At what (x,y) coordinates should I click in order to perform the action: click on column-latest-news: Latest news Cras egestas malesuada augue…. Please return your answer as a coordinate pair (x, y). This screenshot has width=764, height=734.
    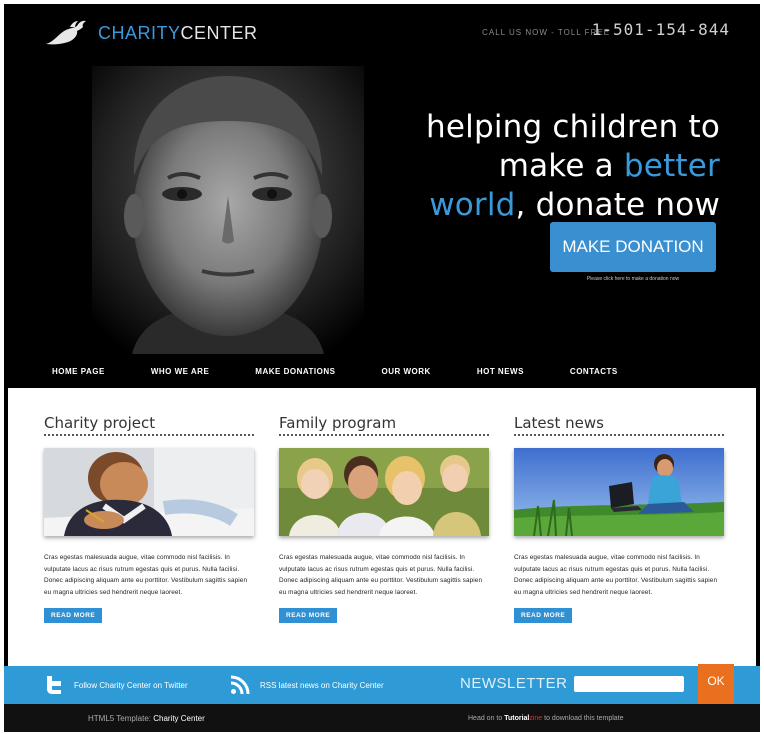
    Looking at the image, I should click on (619, 518).